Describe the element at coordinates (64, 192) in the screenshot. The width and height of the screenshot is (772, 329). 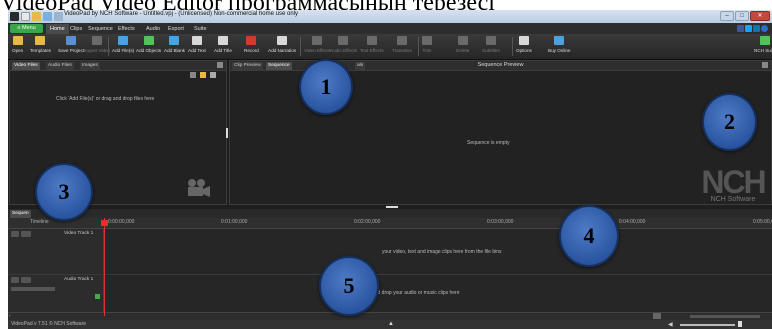
I see `callout-3: 3` at that location.